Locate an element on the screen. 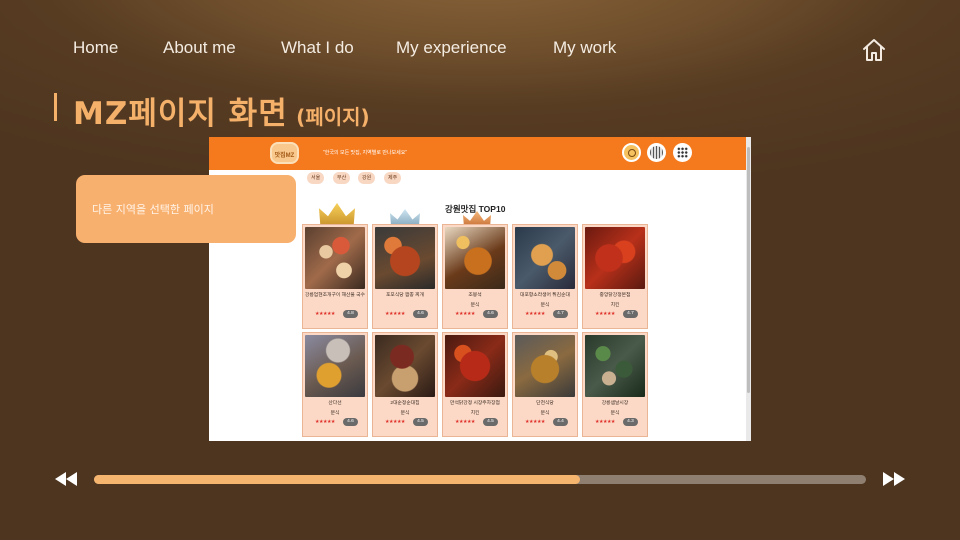 The height and width of the screenshot is (540, 960). site-scrollbar is located at coordinates (748, 289).